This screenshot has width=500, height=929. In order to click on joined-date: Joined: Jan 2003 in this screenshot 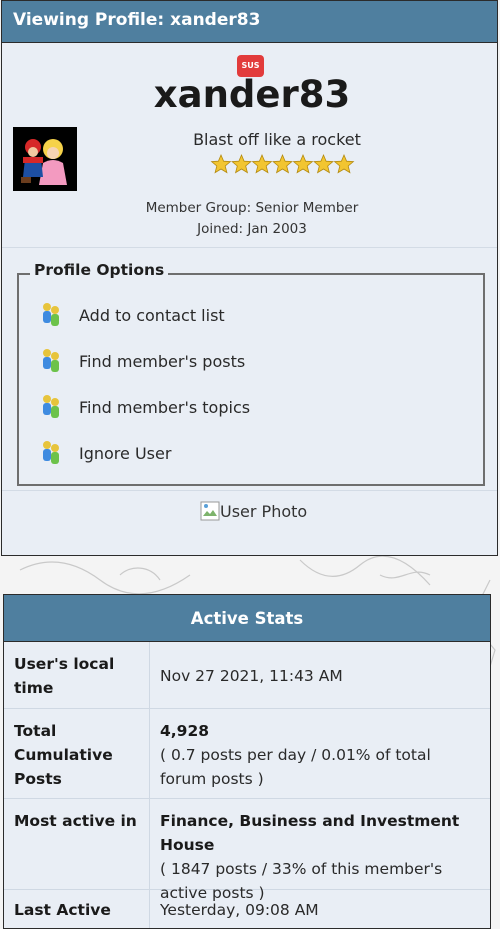, I will do `click(252, 229)`.